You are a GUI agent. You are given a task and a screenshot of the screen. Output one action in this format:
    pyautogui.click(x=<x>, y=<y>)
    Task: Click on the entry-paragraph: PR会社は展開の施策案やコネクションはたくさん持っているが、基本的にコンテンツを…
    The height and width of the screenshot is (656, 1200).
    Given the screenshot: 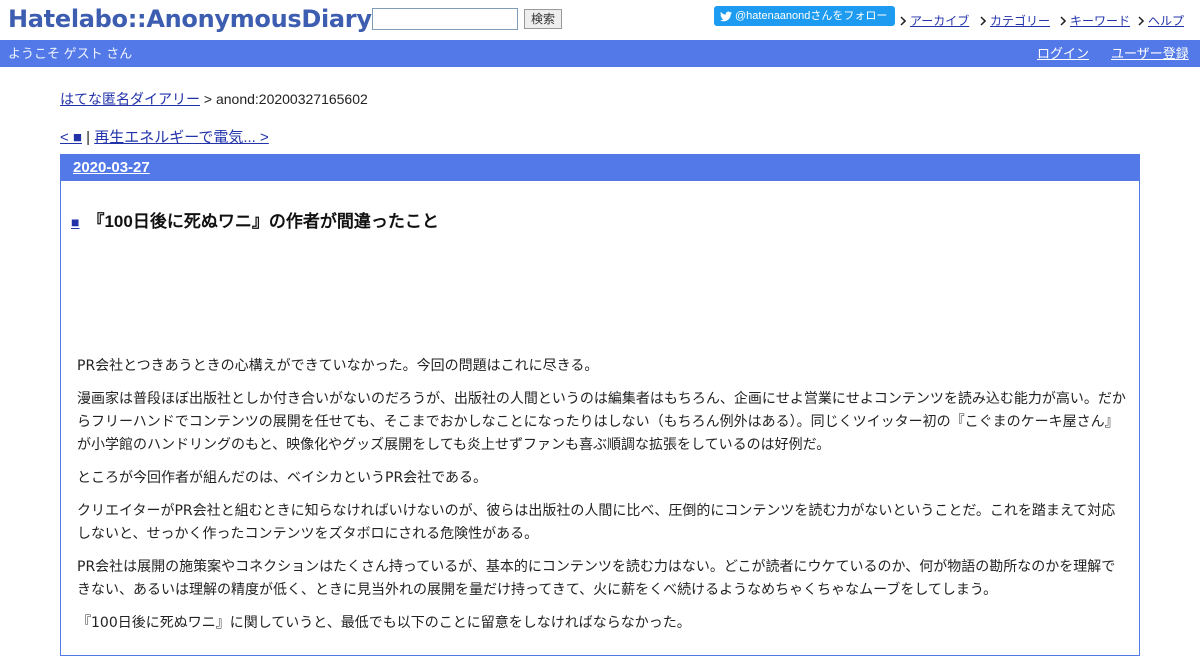 What is the action you would take?
    pyautogui.click(x=596, y=578)
    